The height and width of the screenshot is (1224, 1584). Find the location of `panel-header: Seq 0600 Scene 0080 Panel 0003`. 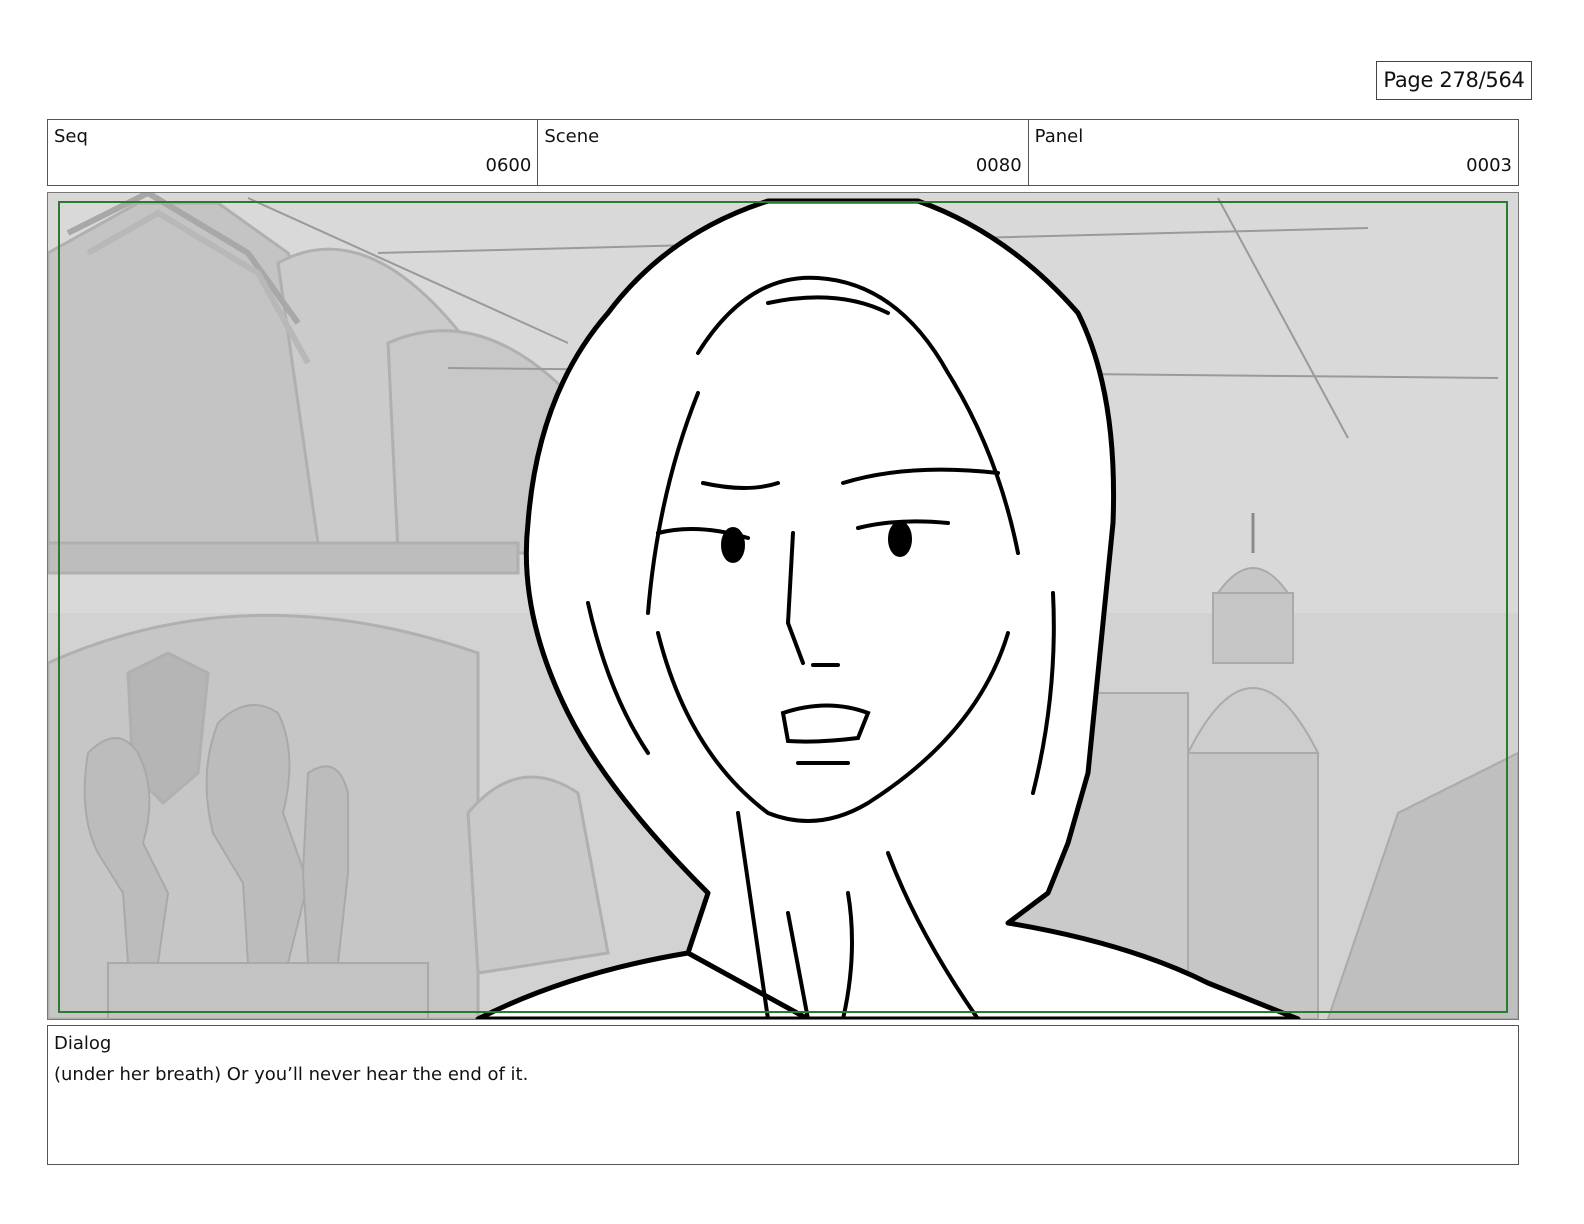

panel-header: Seq 0600 Scene 0080 Panel 0003 is located at coordinates (783, 152).